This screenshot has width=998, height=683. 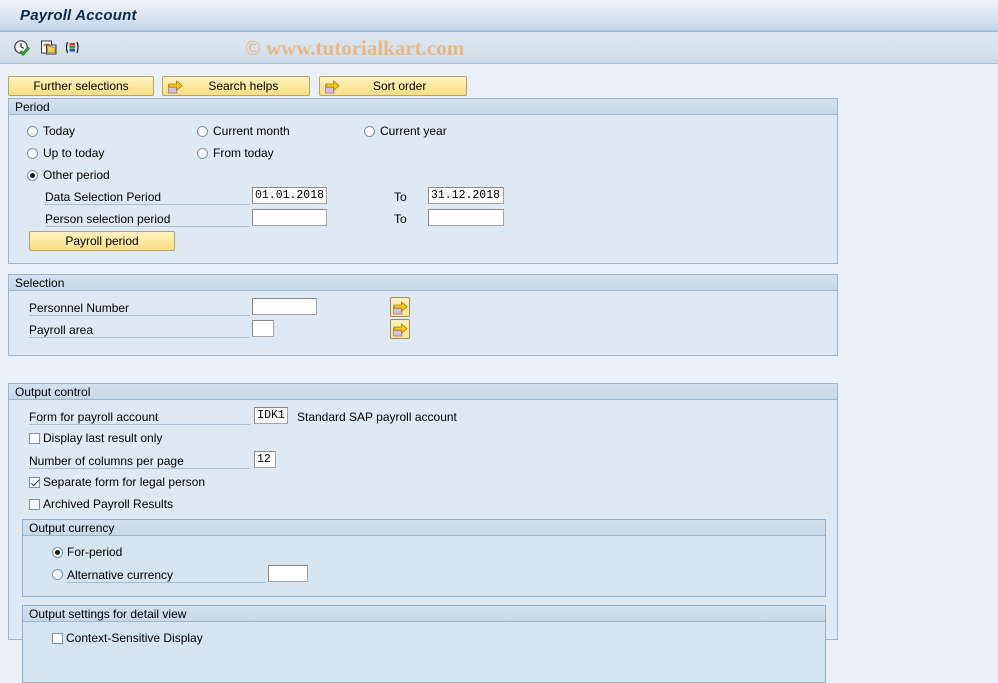 What do you see at coordinates (32, 175) in the screenshot?
I see `radio-other-period` at bounding box center [32, 175].